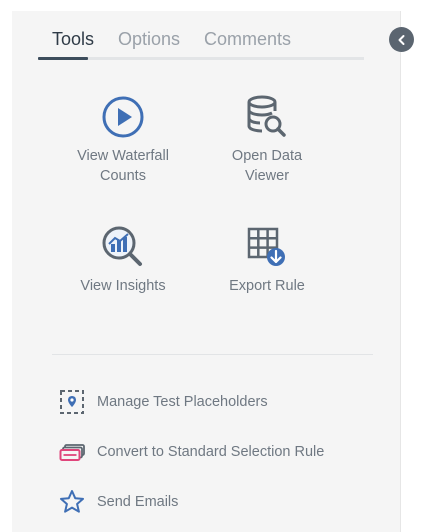 This screenshot has width=421, height=532. I want to click on view-waterfall-counts-button: View Waterfall Counts, so click(123, 140).